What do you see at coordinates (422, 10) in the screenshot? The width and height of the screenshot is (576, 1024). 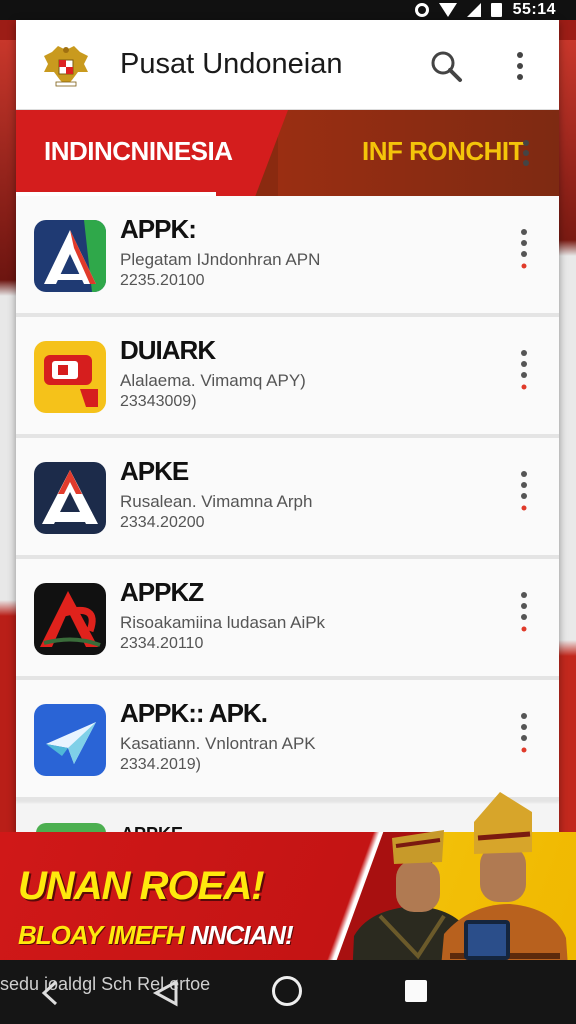 I see `do-not-disturb-icon` at bounding box center [422, 10].